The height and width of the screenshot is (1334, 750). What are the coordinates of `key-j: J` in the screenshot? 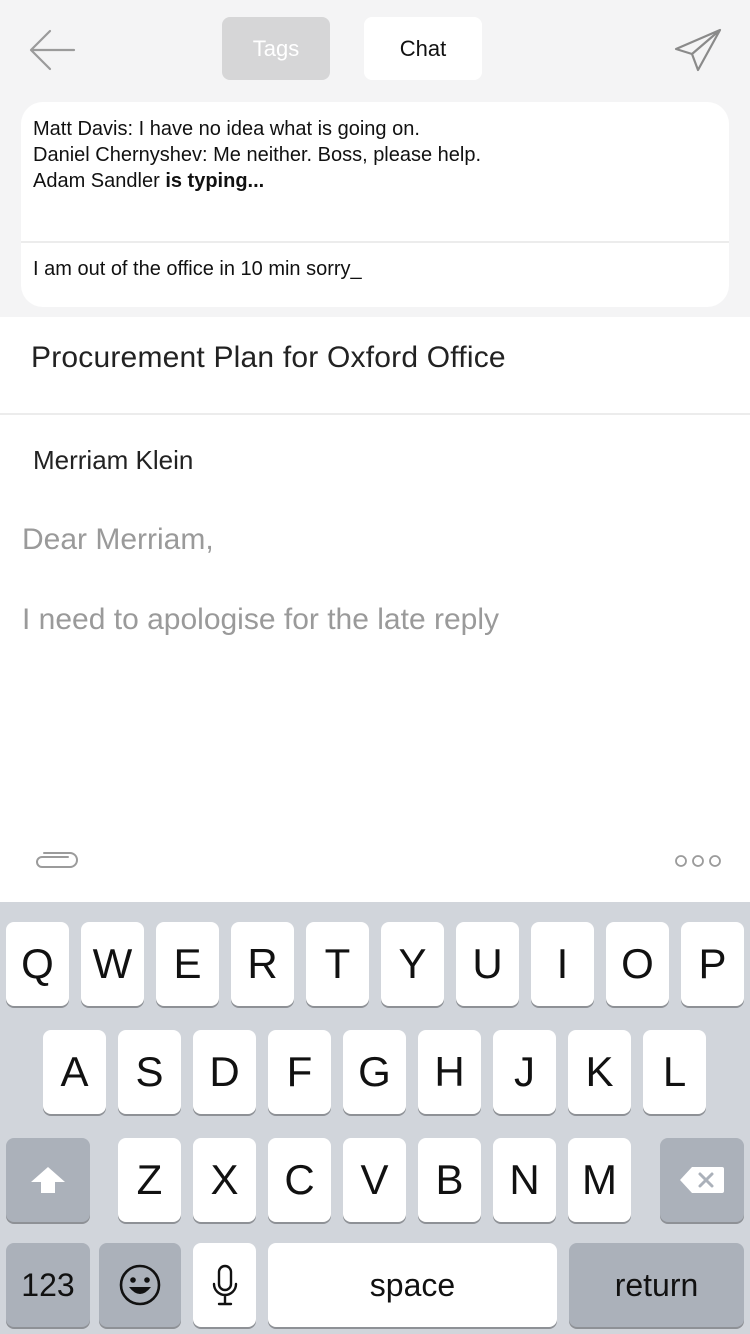 It's located at (524, 1072).